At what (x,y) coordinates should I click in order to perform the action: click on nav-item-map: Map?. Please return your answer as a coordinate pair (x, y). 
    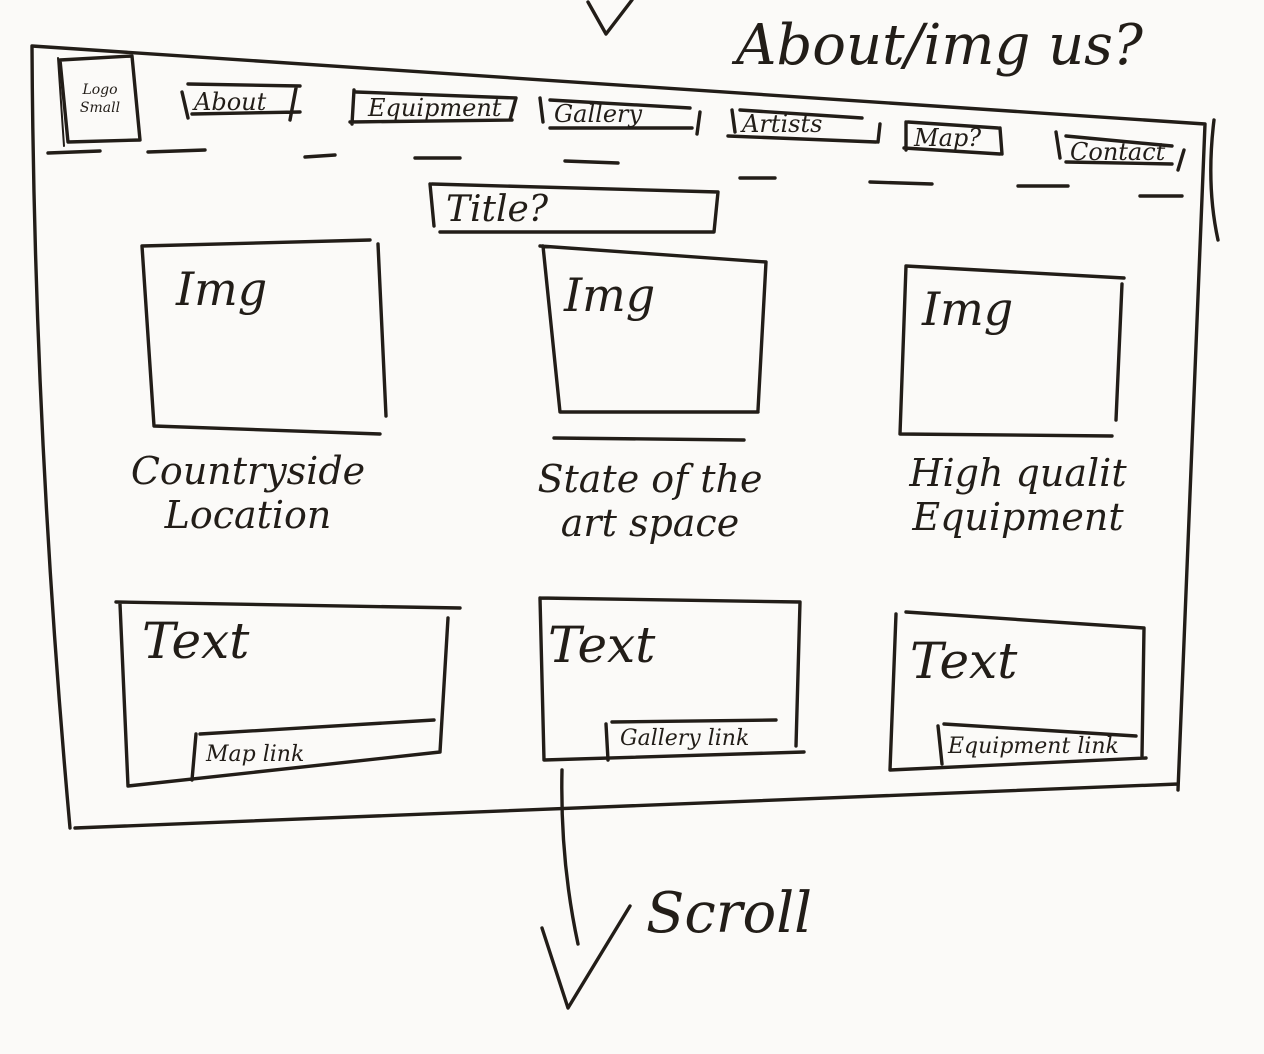
    Looking at the image, I should click on (947, 138).